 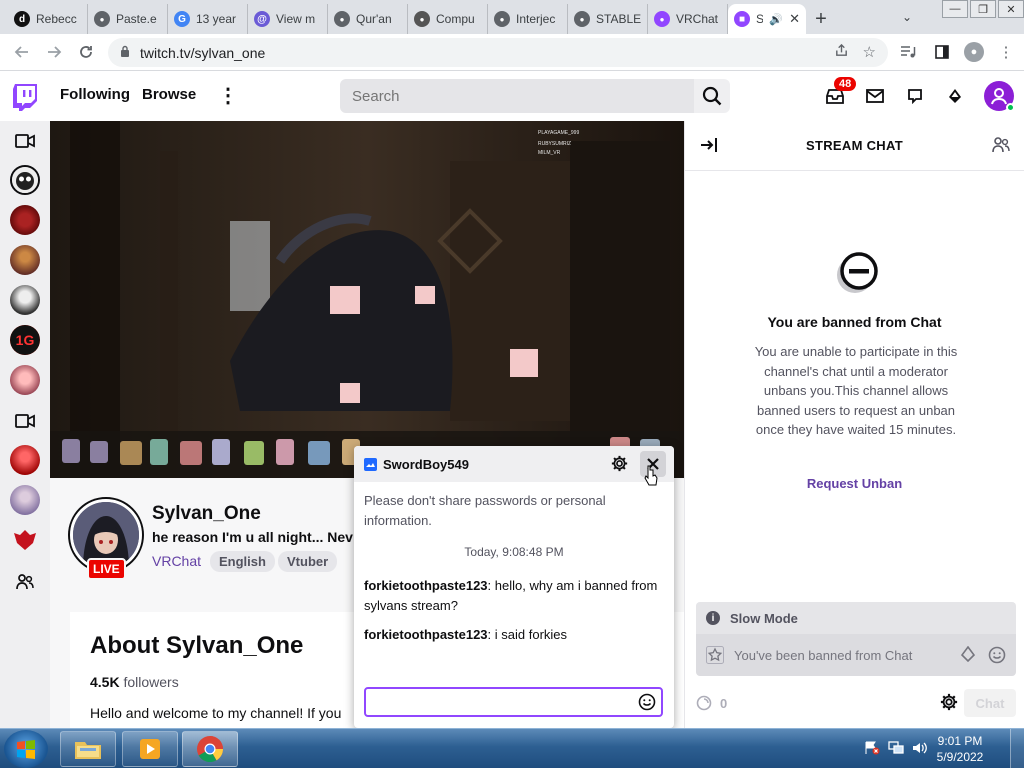 I want to click on recommended-users-icon, so click(x=25, y=582).